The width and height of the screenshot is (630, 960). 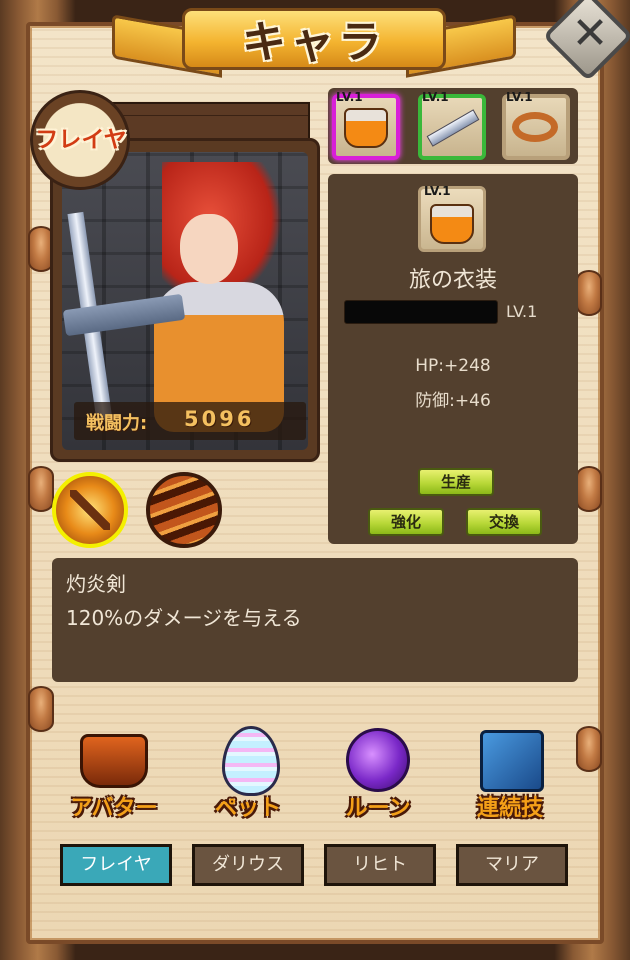 I want to click on selected-item-level: LV.1, so click(x=522, y=311).